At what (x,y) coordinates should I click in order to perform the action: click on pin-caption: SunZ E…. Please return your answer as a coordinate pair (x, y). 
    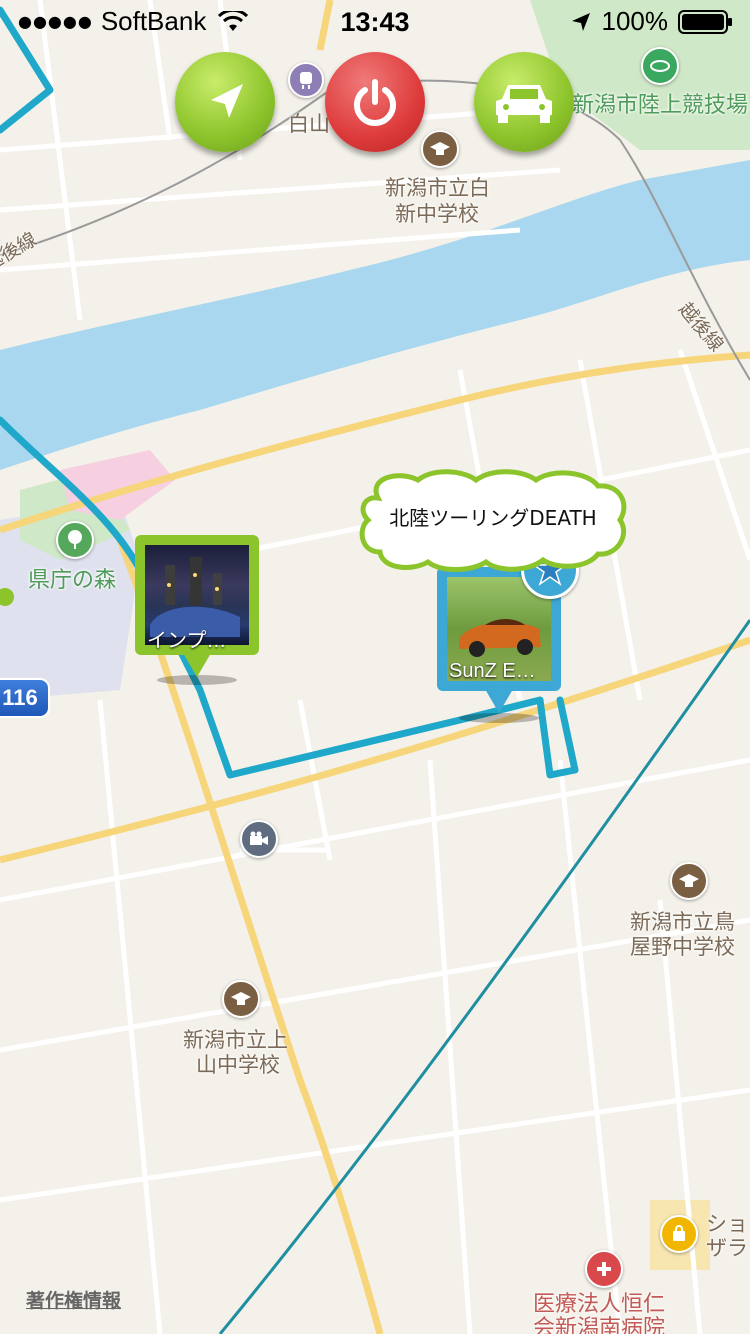
    Looking at the image, I should click on (492, 671).